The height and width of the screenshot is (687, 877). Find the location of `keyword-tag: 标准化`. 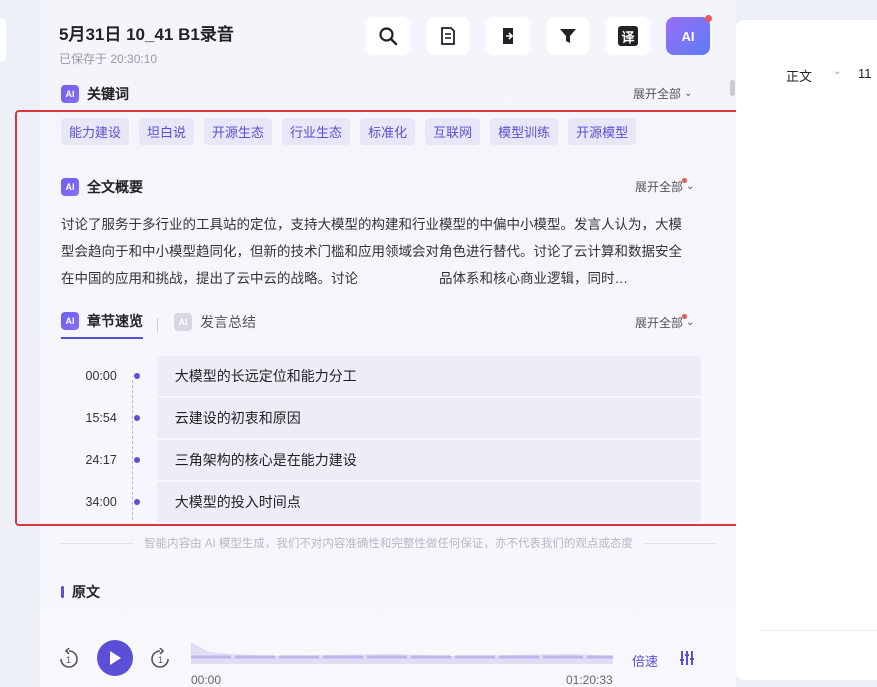

keyword-tag: 标准化 is located at coordinates (388, 131).